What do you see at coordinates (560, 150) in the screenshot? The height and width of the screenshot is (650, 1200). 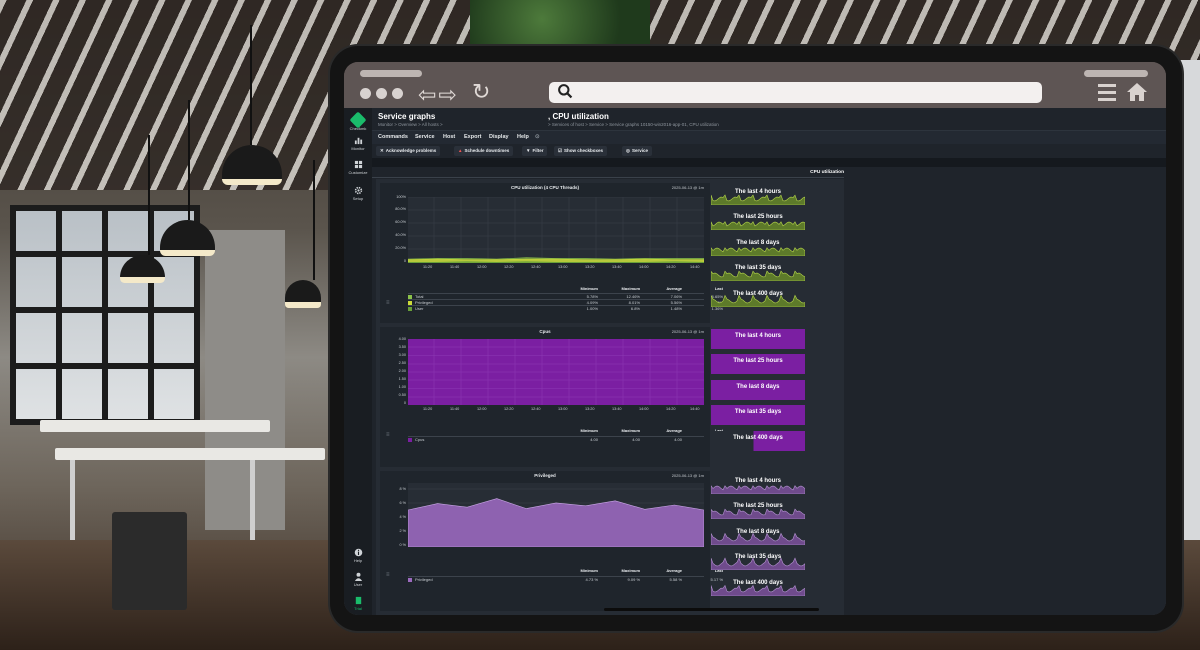 I see `checkbox-icon: ☑` at bounding box center [560, 150].